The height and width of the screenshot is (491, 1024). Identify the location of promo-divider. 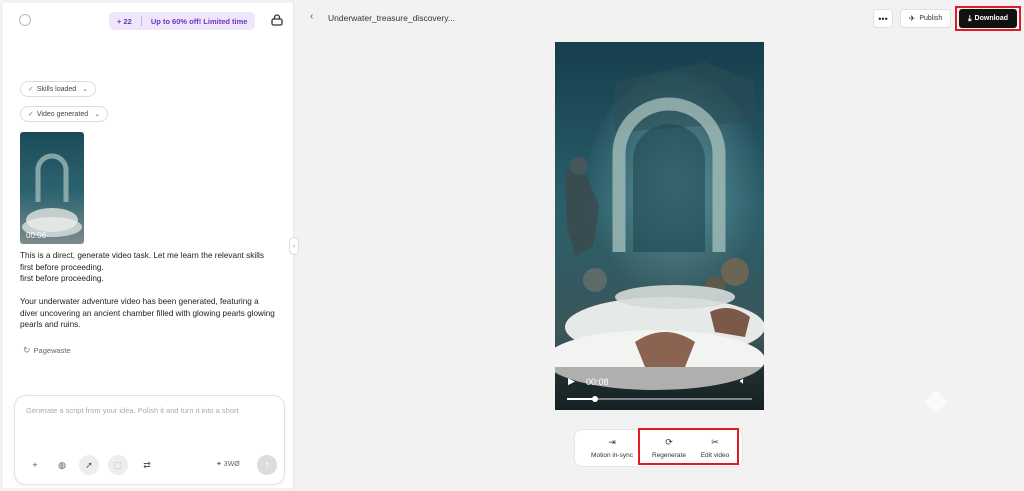
(141, 21).